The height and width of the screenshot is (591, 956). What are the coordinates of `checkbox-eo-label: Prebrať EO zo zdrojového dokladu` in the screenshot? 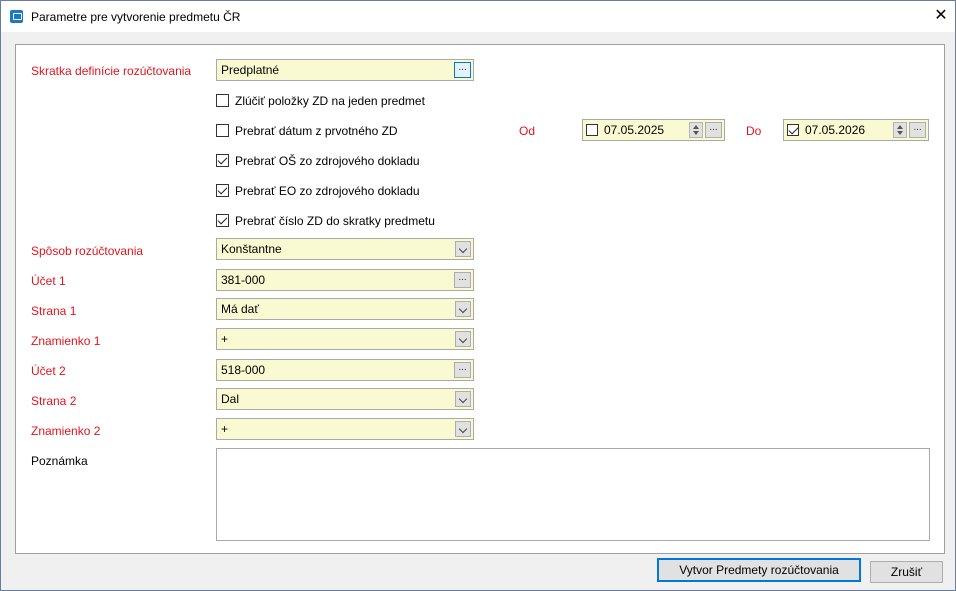 It's located at (327, 191).